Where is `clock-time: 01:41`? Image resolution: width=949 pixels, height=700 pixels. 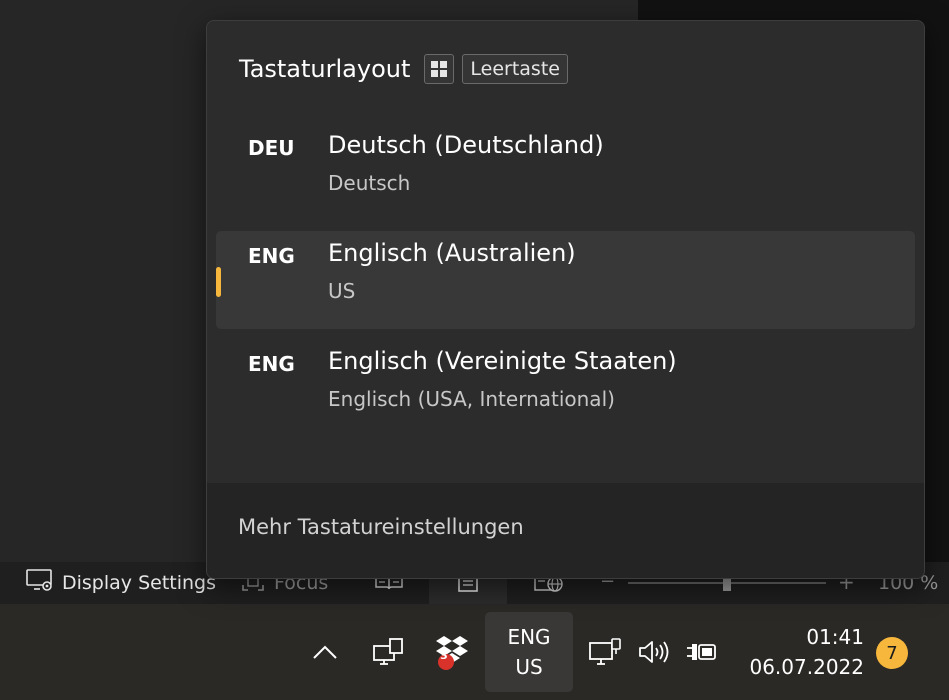
clock-time: 01:41 is located at coordinates (835, 637).